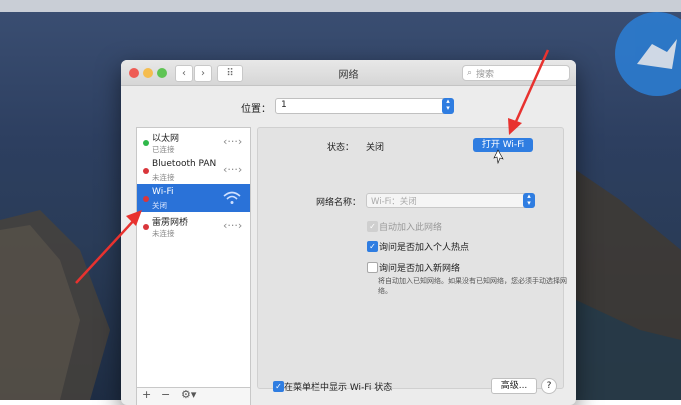 The height and width of the screenshot is (405, 681). Describe the element at coordinates (498, 157) in the screenshot. I see `mouse-cursor-icon` at that location.